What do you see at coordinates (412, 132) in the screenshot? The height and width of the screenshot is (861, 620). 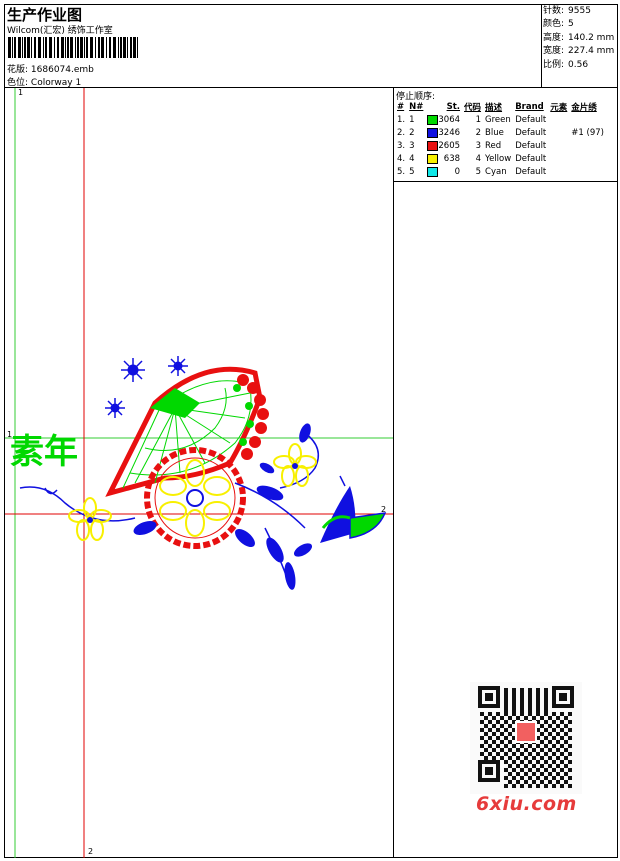 I see `row-n: 2` at bounding box center [412, 132].